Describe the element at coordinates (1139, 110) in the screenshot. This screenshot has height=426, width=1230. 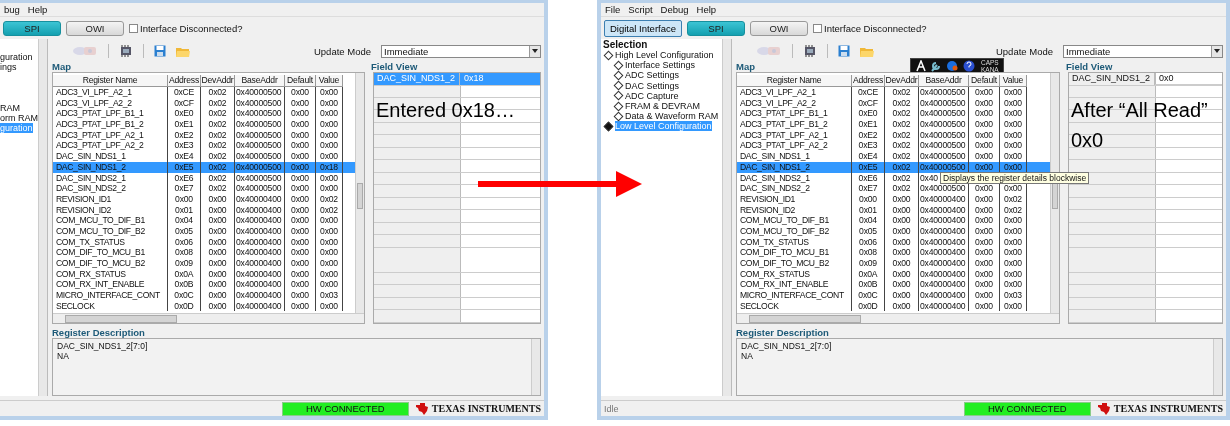
I see `annotation-text: After “All Read”` at that location.